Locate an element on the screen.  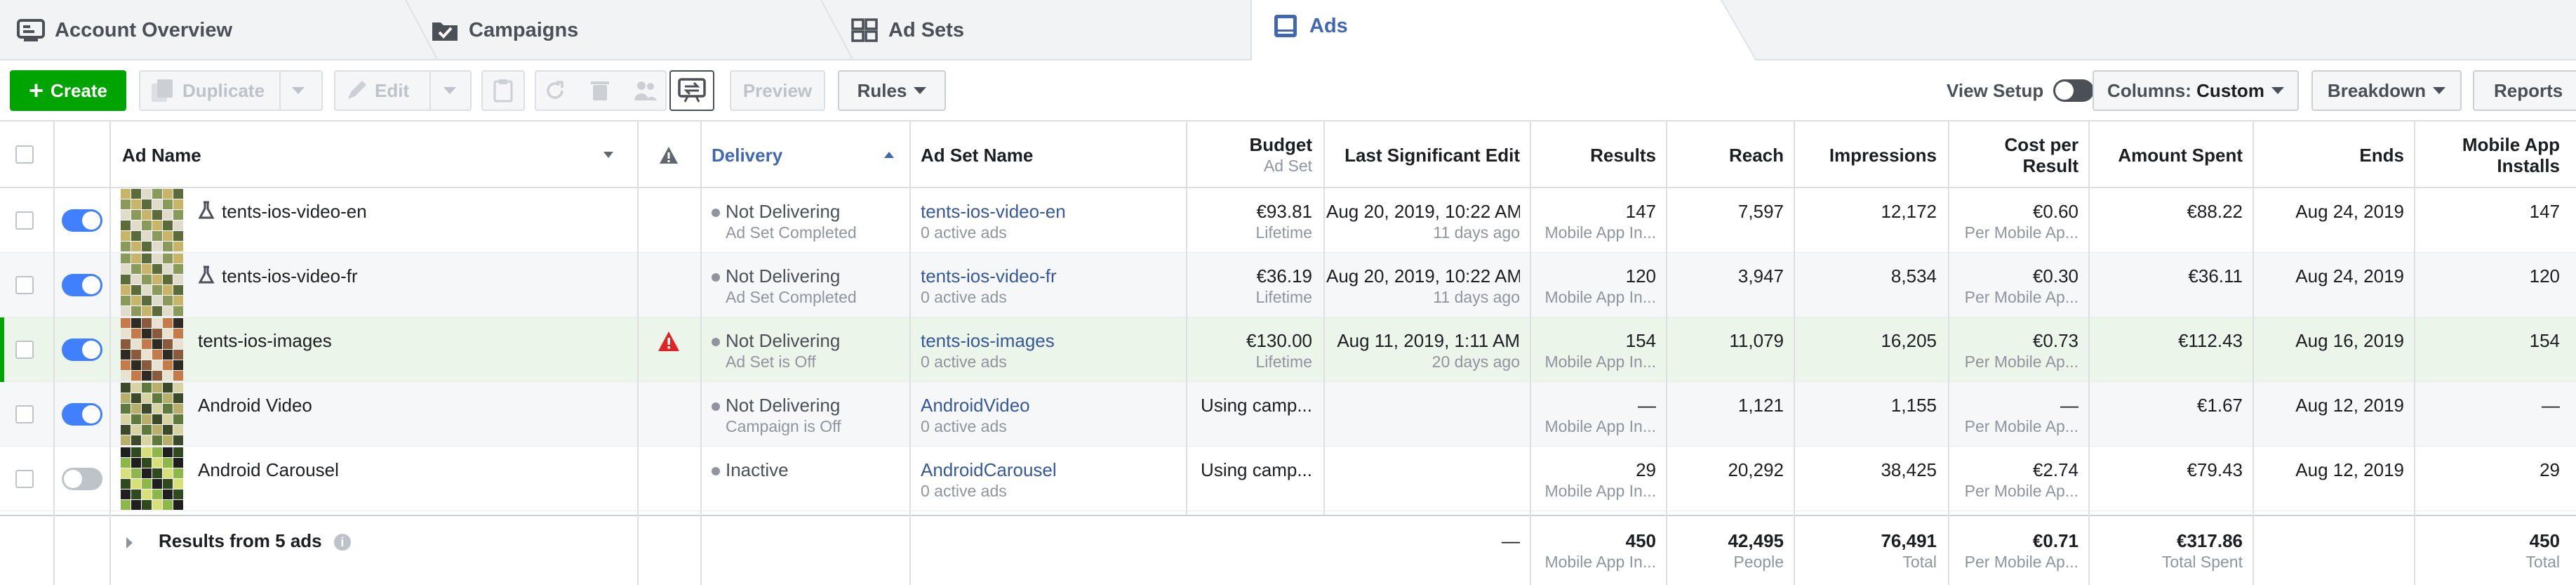
preview-label: Preview is located at coordinates (778, 90).